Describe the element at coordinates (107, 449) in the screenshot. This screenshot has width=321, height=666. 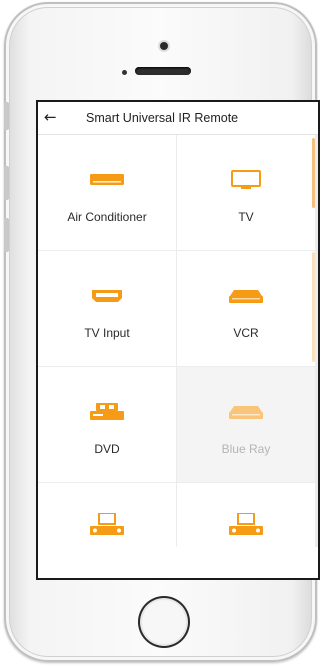
I see `device-label: DVD` at that location.